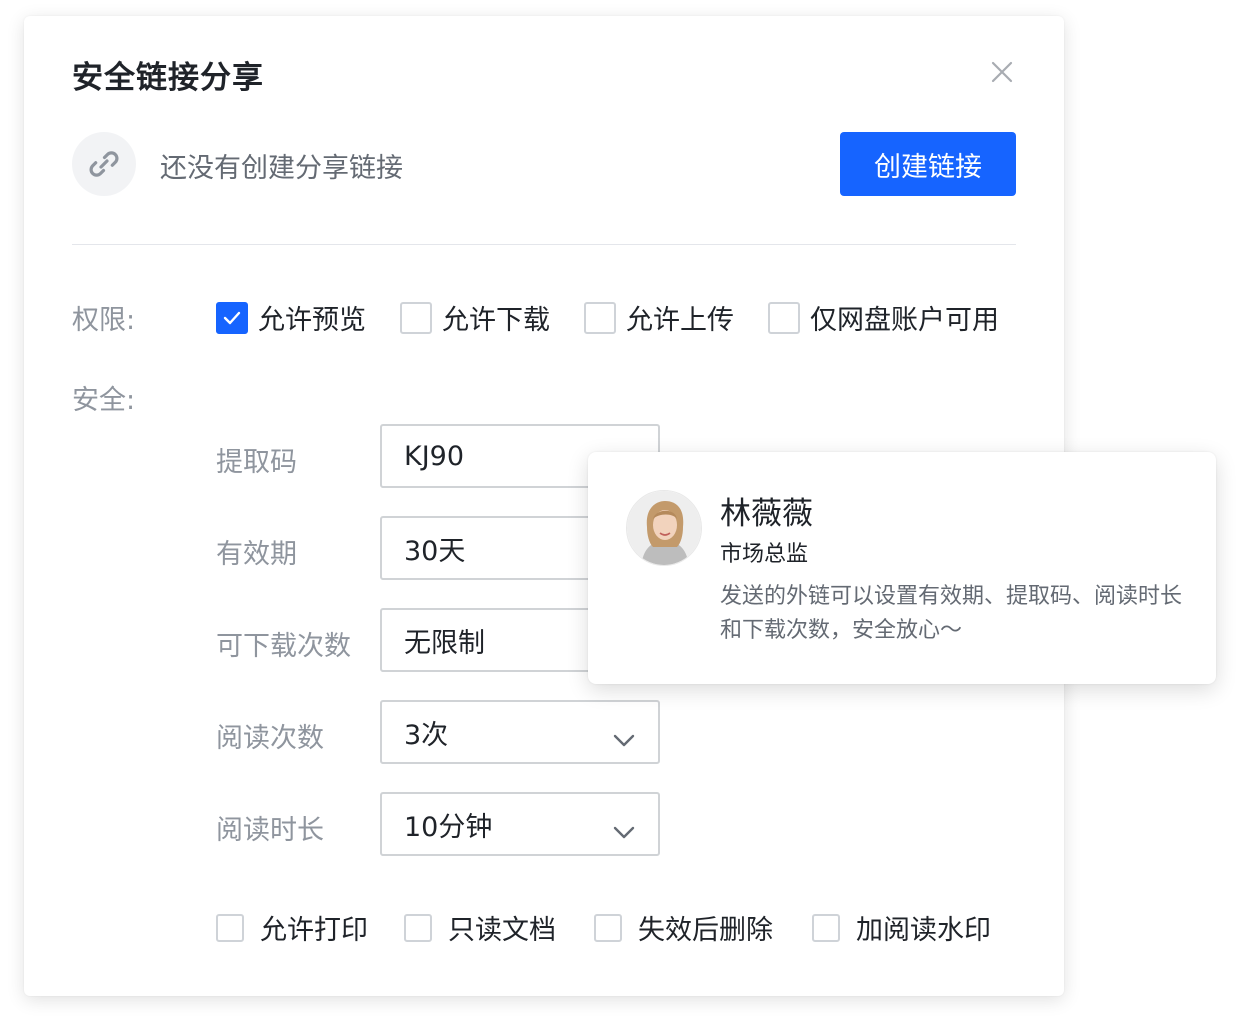 This screenshot has width=1240, height=1028. I want to click on allow-preview-checkbox: 允许预览, so click(291, 317).